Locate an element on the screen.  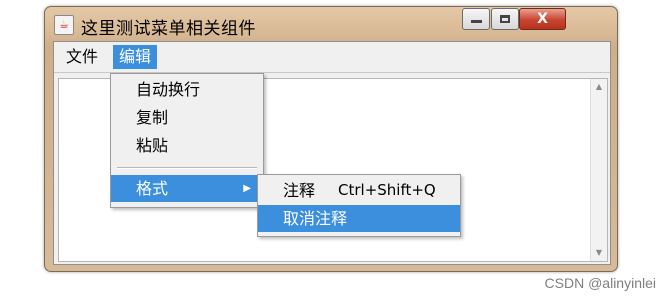
menu-item-copy: 复制 is located at coordinates (187, 118).